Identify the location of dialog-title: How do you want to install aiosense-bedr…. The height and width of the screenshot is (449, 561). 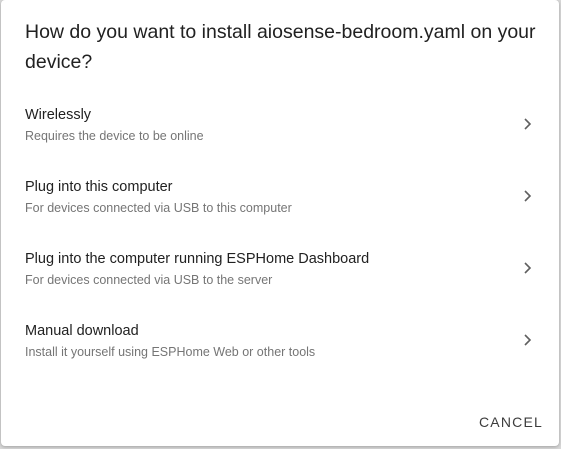
(280, 47).